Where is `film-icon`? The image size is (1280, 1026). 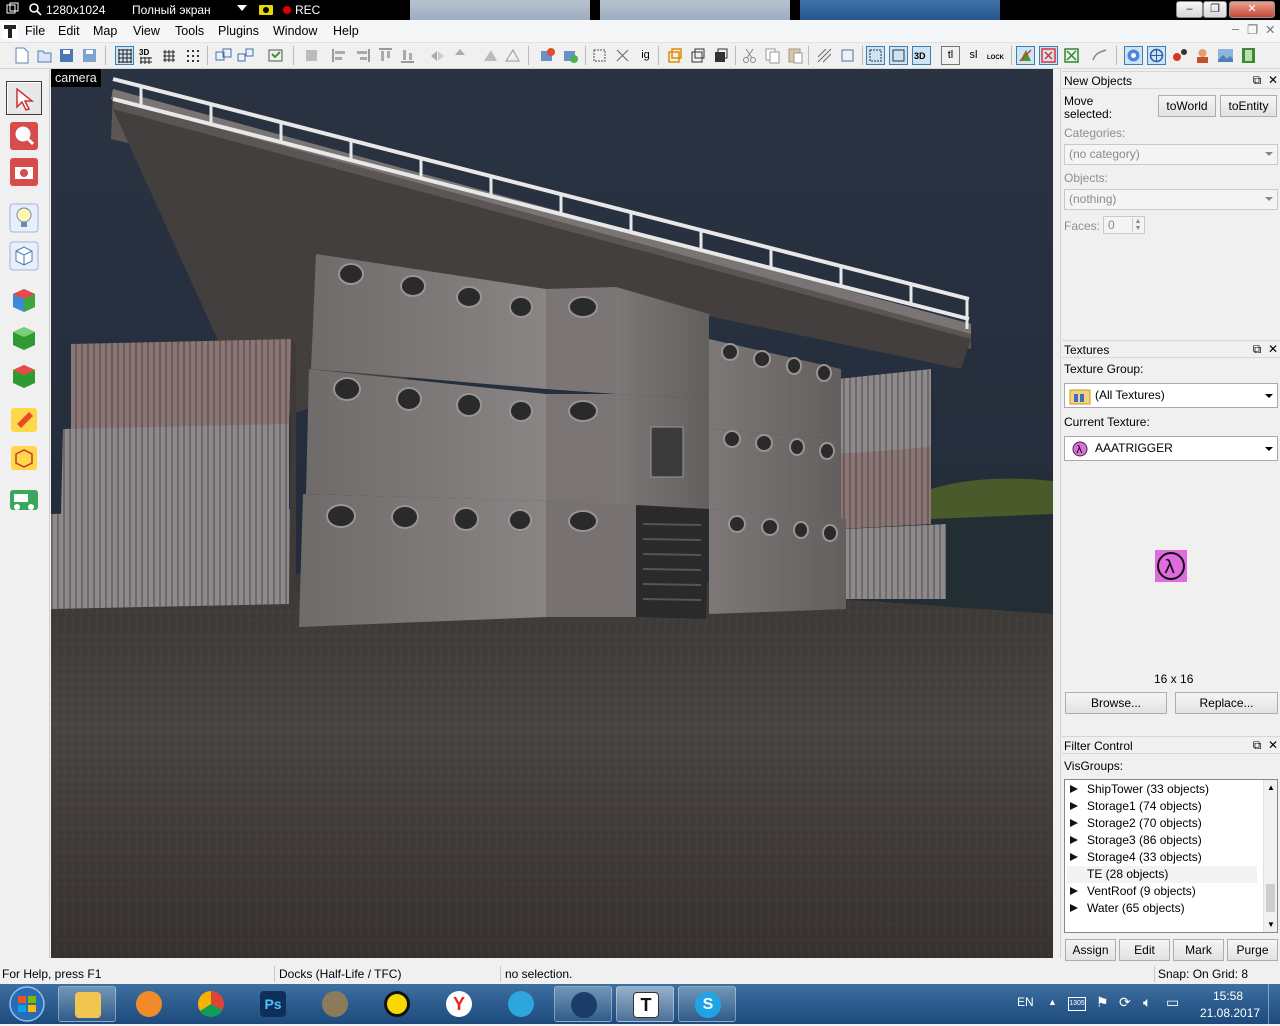
film-icon is located at coordinates (1248, 55).